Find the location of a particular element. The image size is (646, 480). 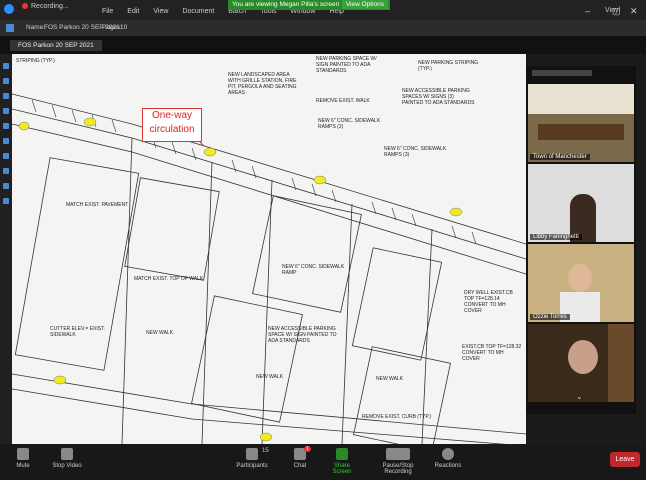

pause-stop-recording-button: Pause/Stop Recording is located at coordinates (398, 461).